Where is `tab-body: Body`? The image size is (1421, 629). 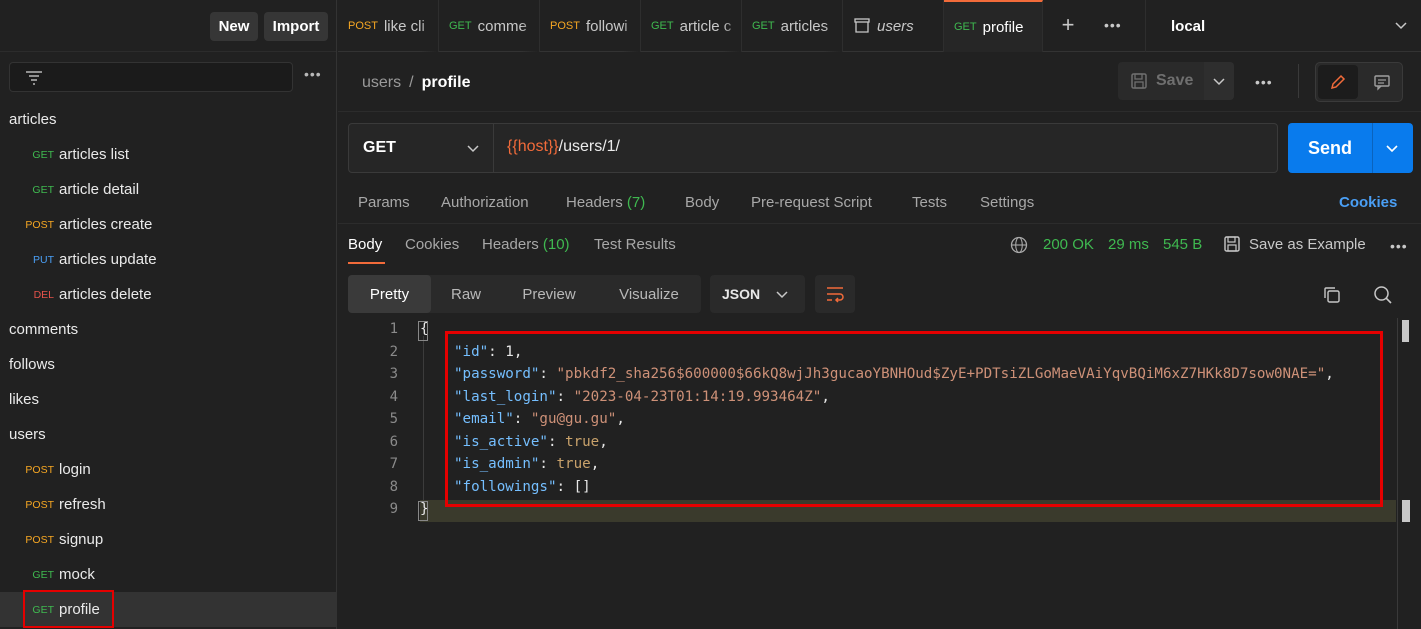 tab-body: Body is located at coordinates (702, 202).